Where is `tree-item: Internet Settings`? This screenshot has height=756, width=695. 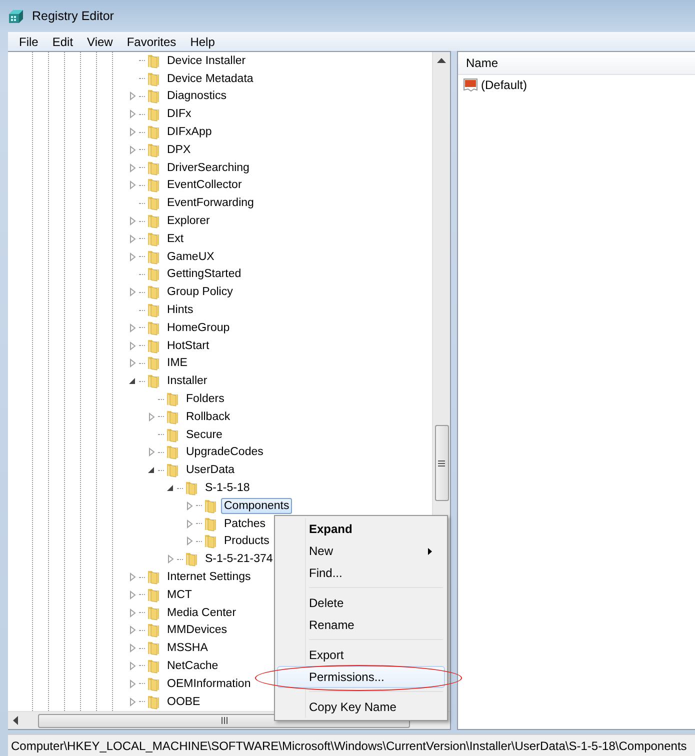
tree-item: Internet Settings is located at coordinates (209, 577).